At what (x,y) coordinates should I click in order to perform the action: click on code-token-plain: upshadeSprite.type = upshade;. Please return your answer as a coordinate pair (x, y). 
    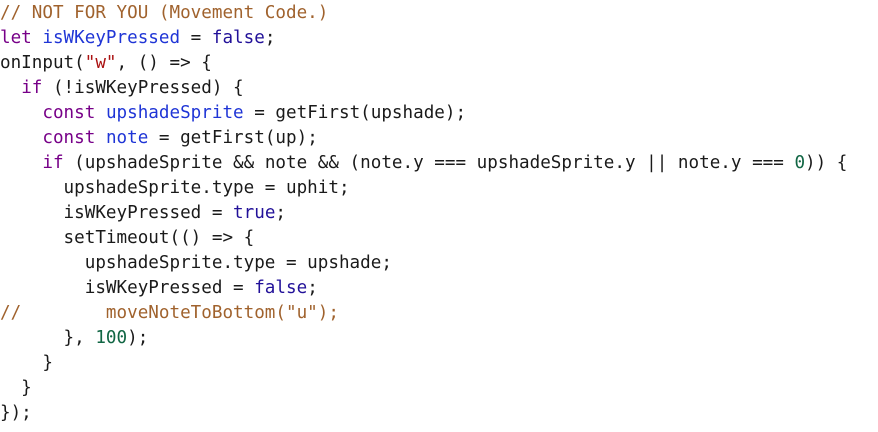
    Looking at the image, I should click on (196, 263).